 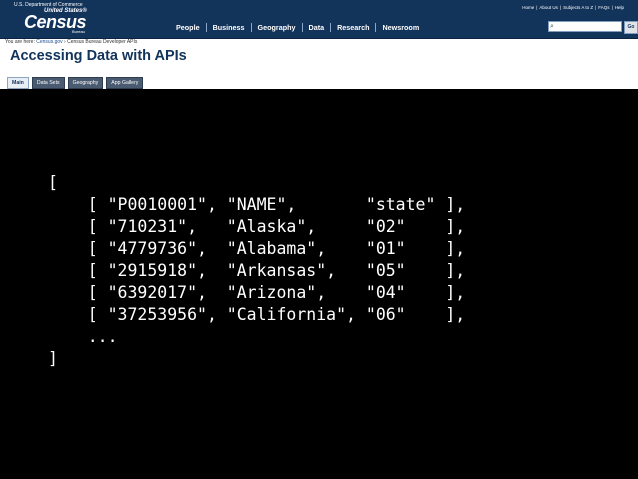 I want to click on util-link-about: About Us, so click(x=548, y=7).